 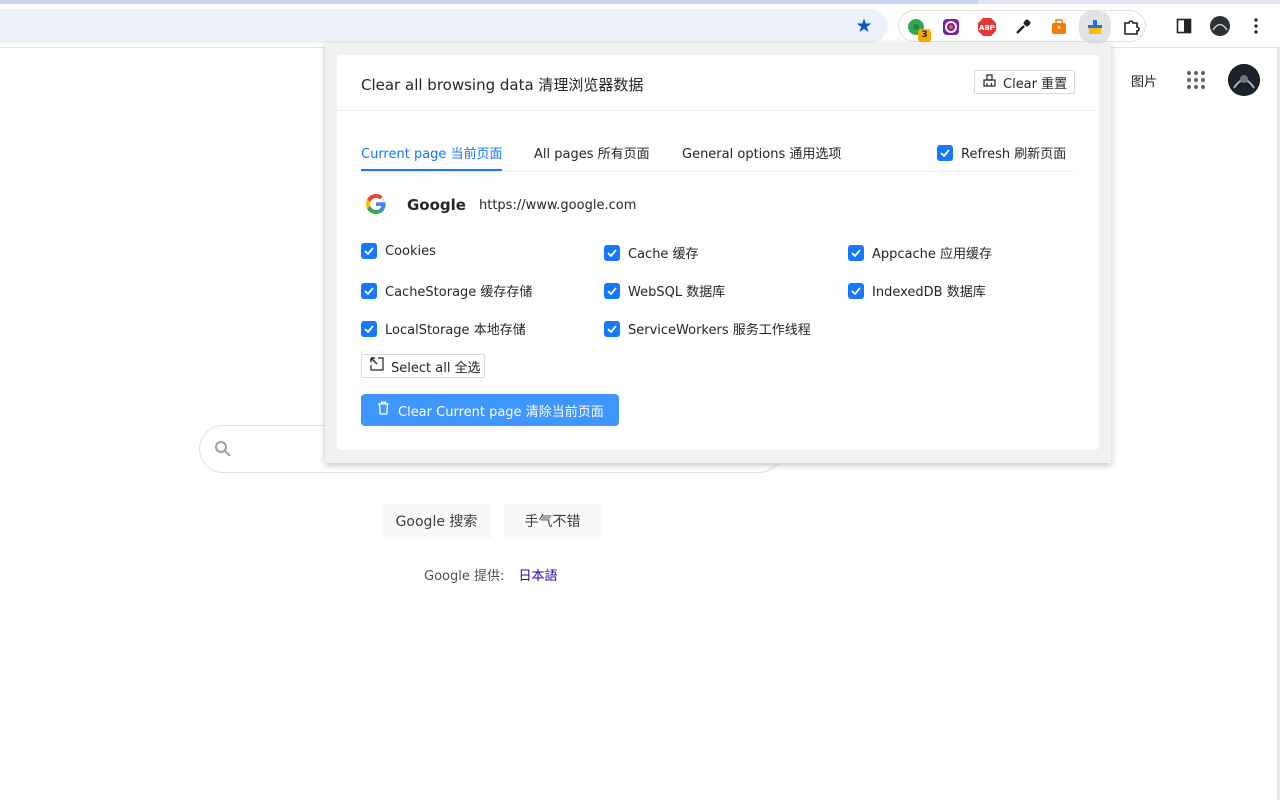 I want to click on popup-title: Clear all browsing data 清理浏览器数据, so click(x=502, y=85).